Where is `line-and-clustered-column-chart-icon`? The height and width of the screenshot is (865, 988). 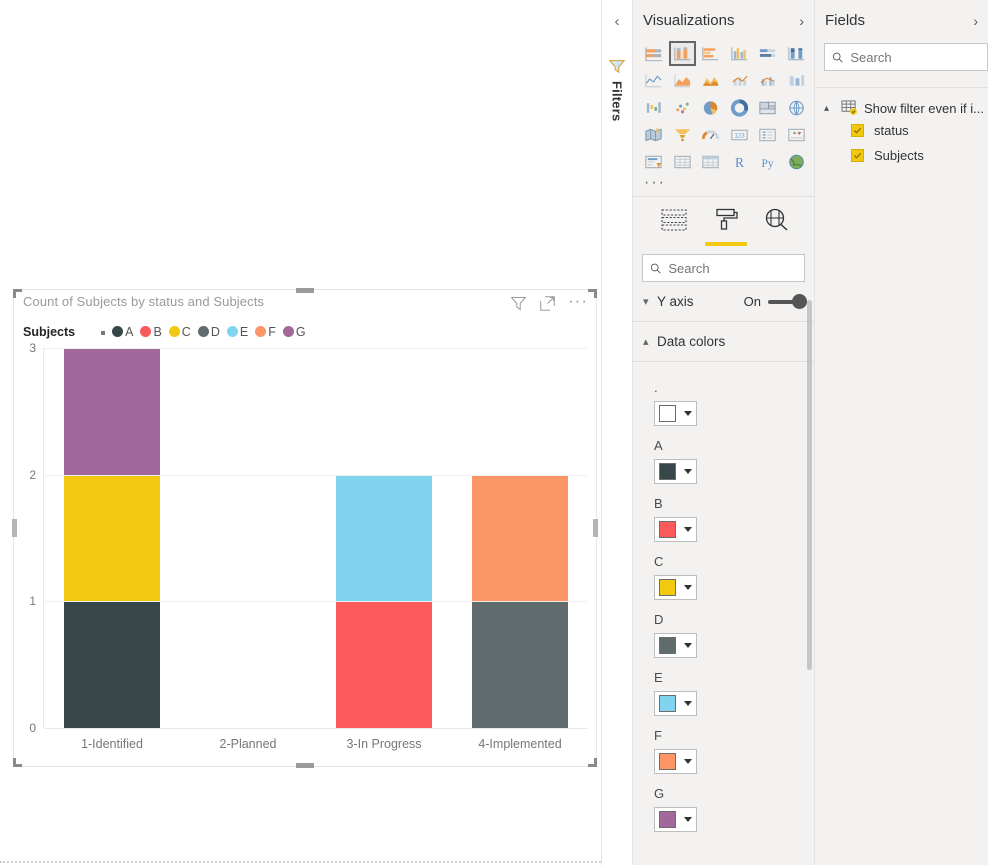 line-and-clustered-column-chart-icon is located at coordinates (767, 80).